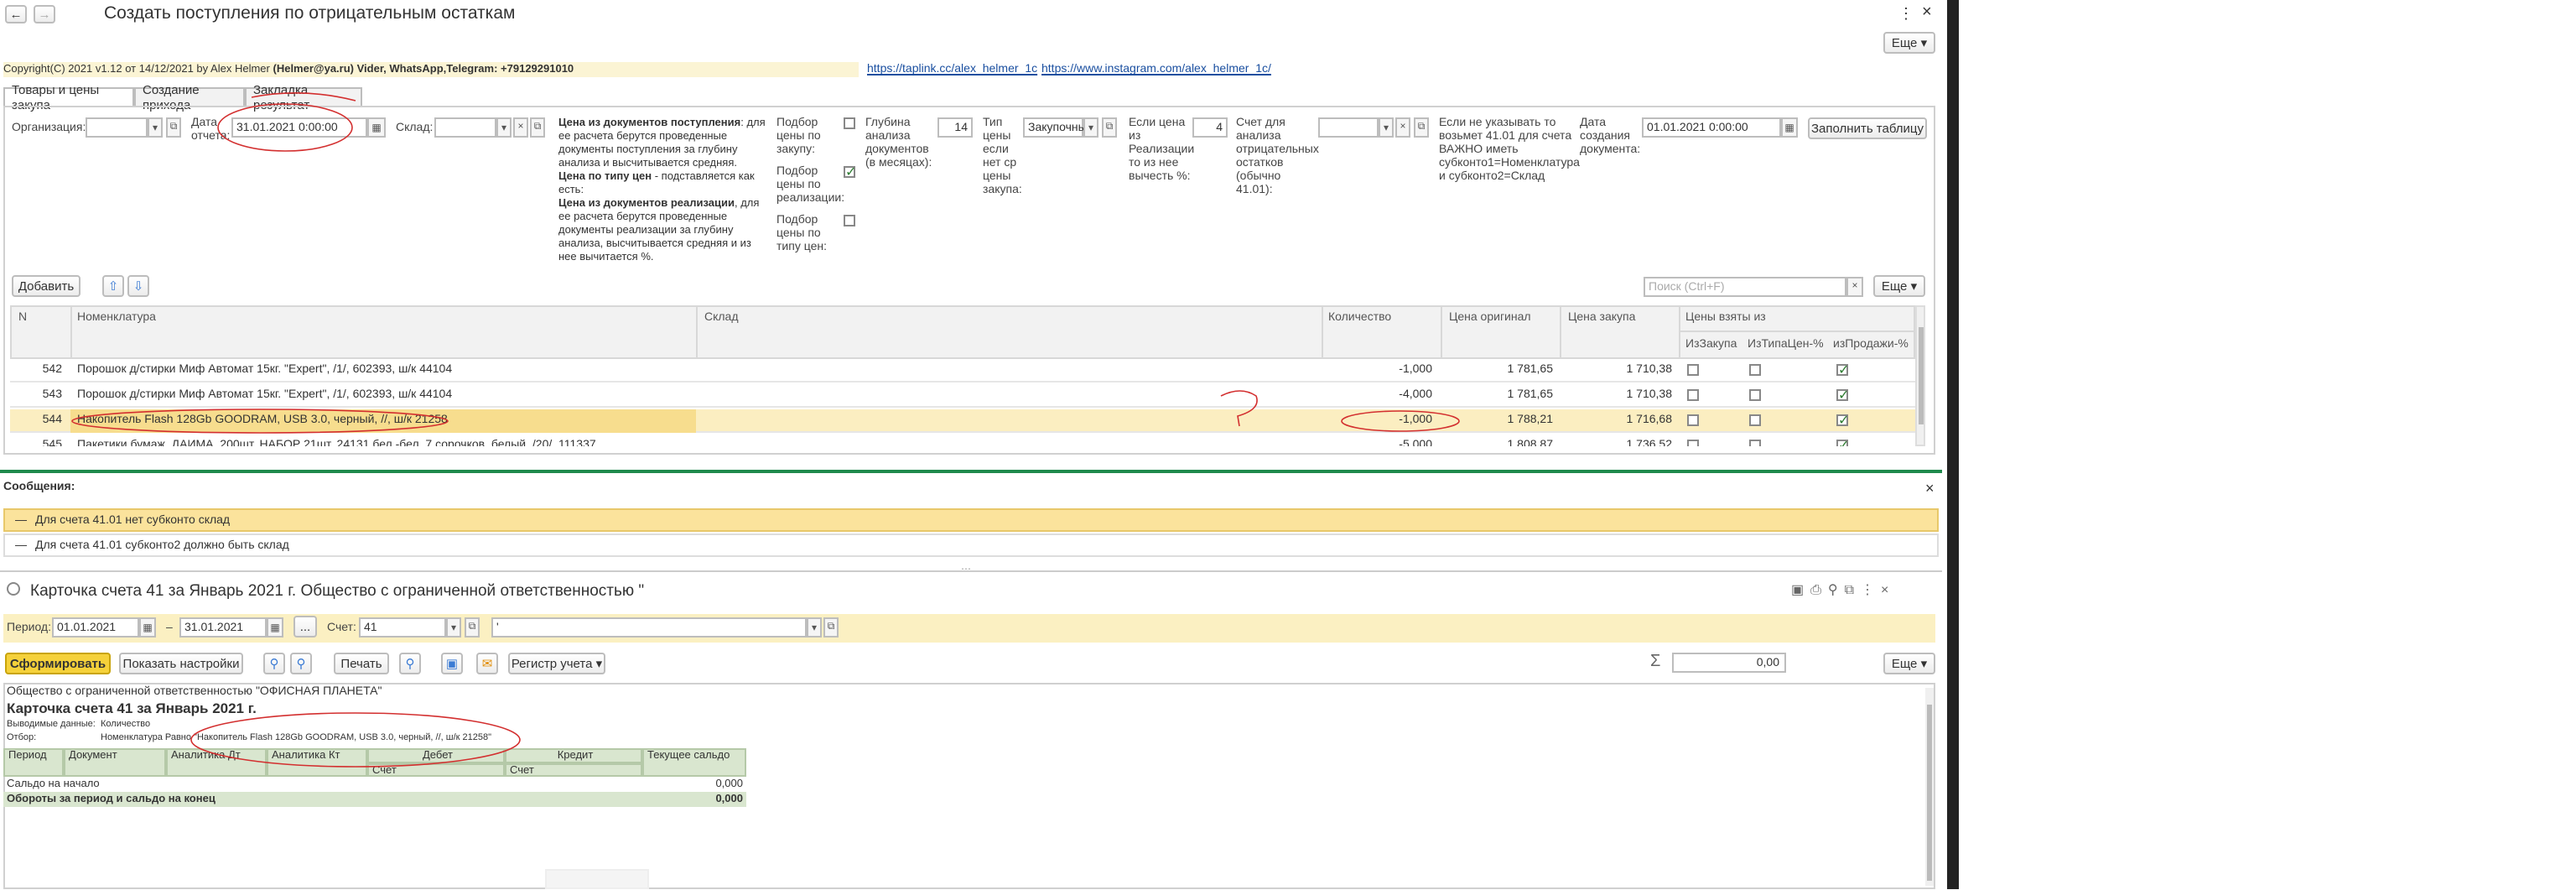 This screenshot has width=2576, height=890. What do you see at coordinates (285, 127) in the screenshot?
I see `annotation-date-circle` at bounding box center [285, 127].